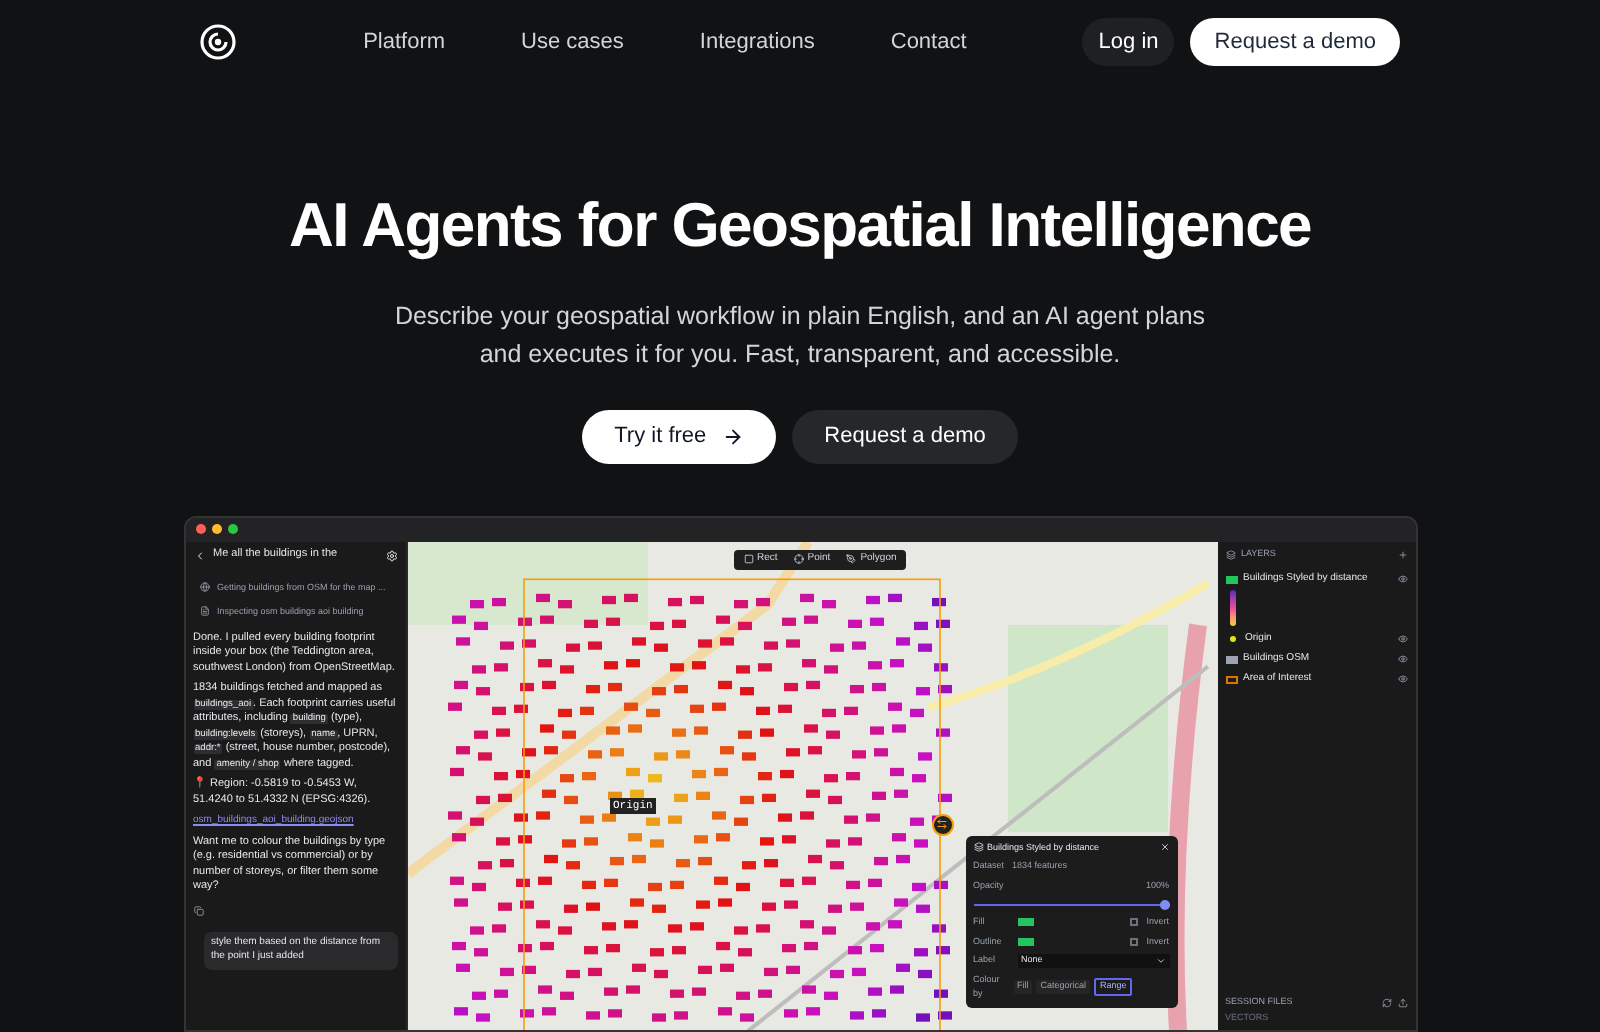  Describe the element at coordinates (851, 559) in the screenshot. I see `pen-icon` at that location.